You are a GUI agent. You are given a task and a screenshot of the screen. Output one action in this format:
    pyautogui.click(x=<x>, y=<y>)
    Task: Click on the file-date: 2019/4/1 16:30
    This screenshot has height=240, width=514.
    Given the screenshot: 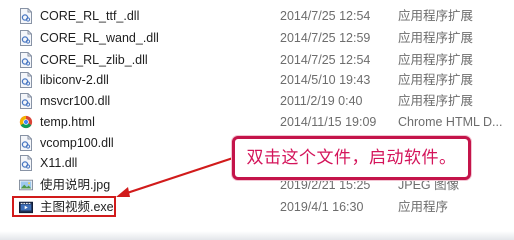 What is the action you would take?
    pyautogui.click(x=322, y=207)
    